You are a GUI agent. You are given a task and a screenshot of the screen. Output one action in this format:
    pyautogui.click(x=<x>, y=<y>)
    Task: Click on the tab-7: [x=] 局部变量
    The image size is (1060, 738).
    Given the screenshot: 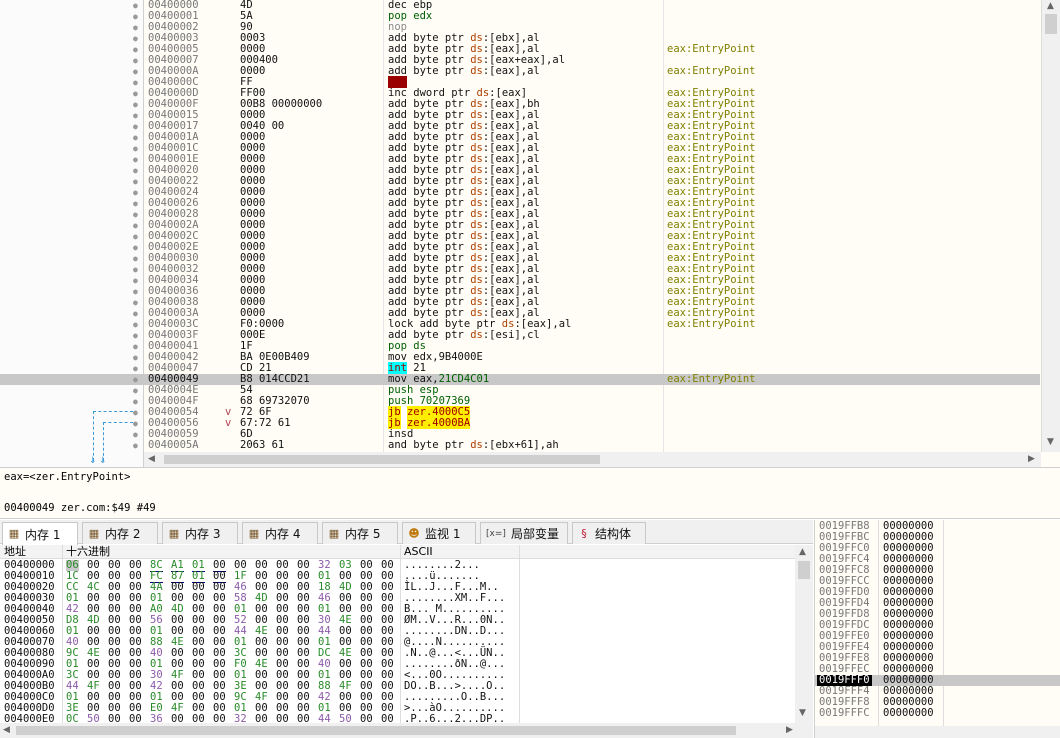 What is the action you would take?
    pyautogui.click(x=524, y=533)
    